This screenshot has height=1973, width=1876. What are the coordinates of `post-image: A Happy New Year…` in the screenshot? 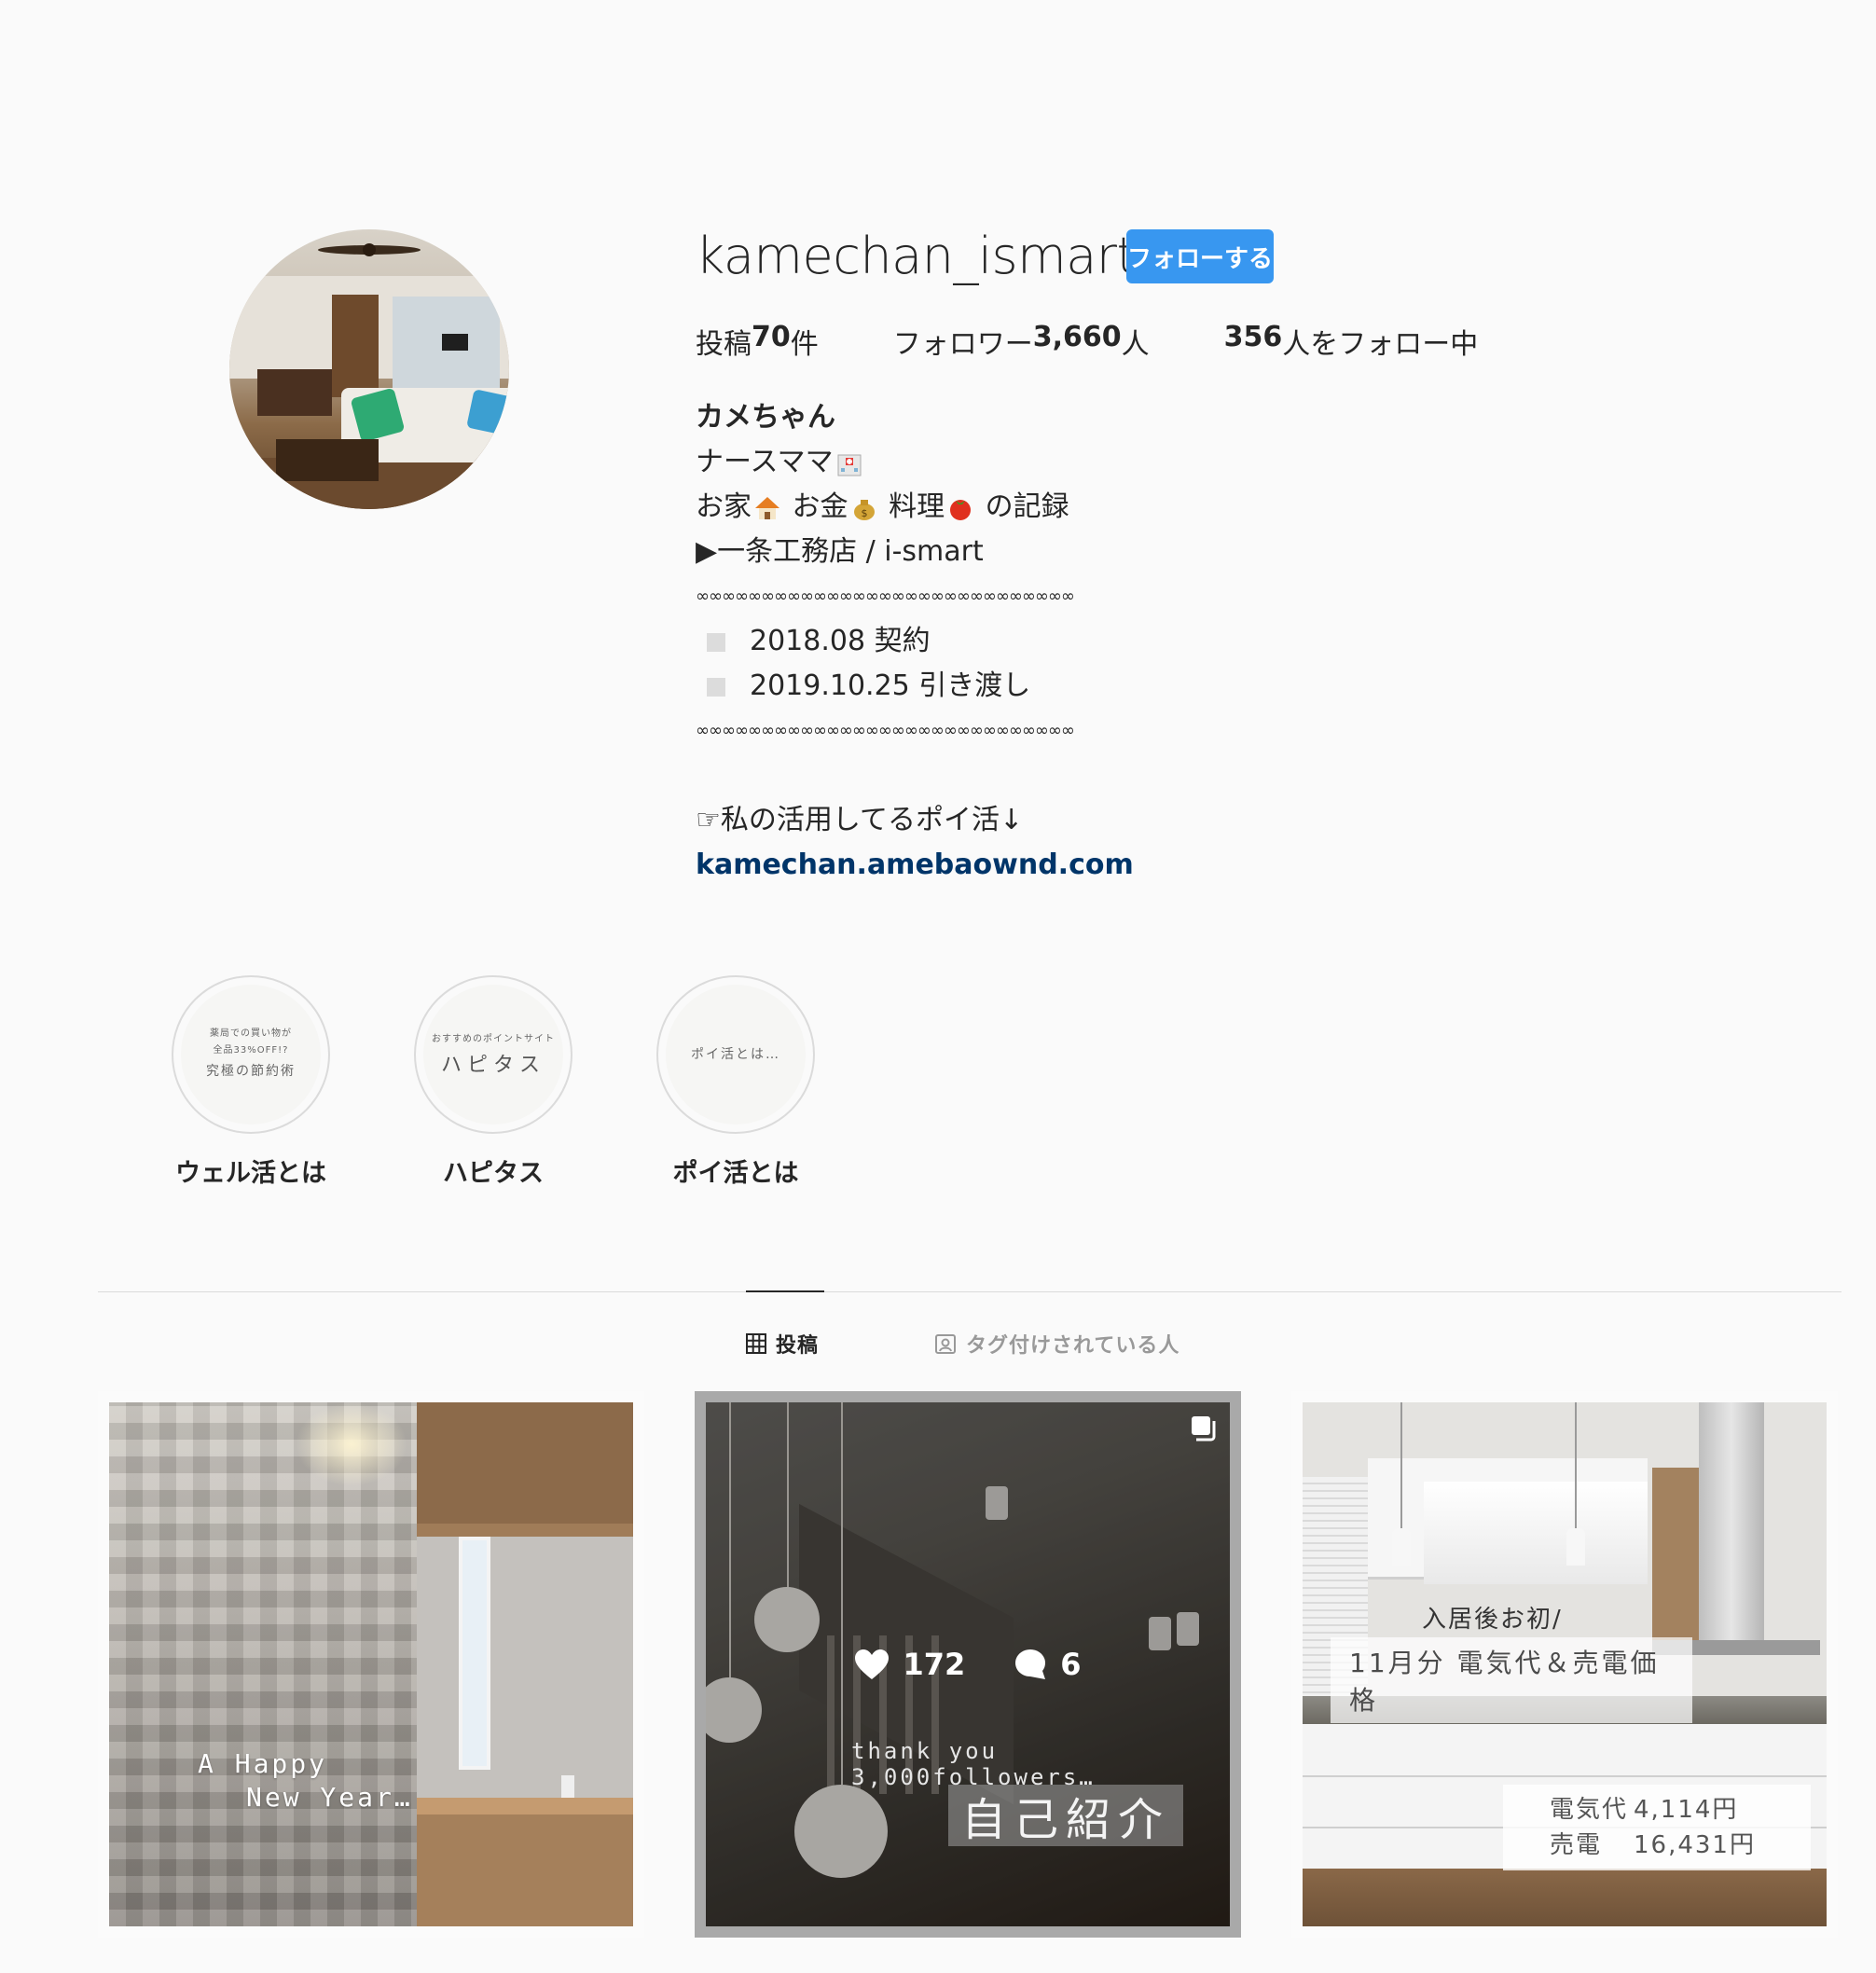 It's located at (371, 1664).